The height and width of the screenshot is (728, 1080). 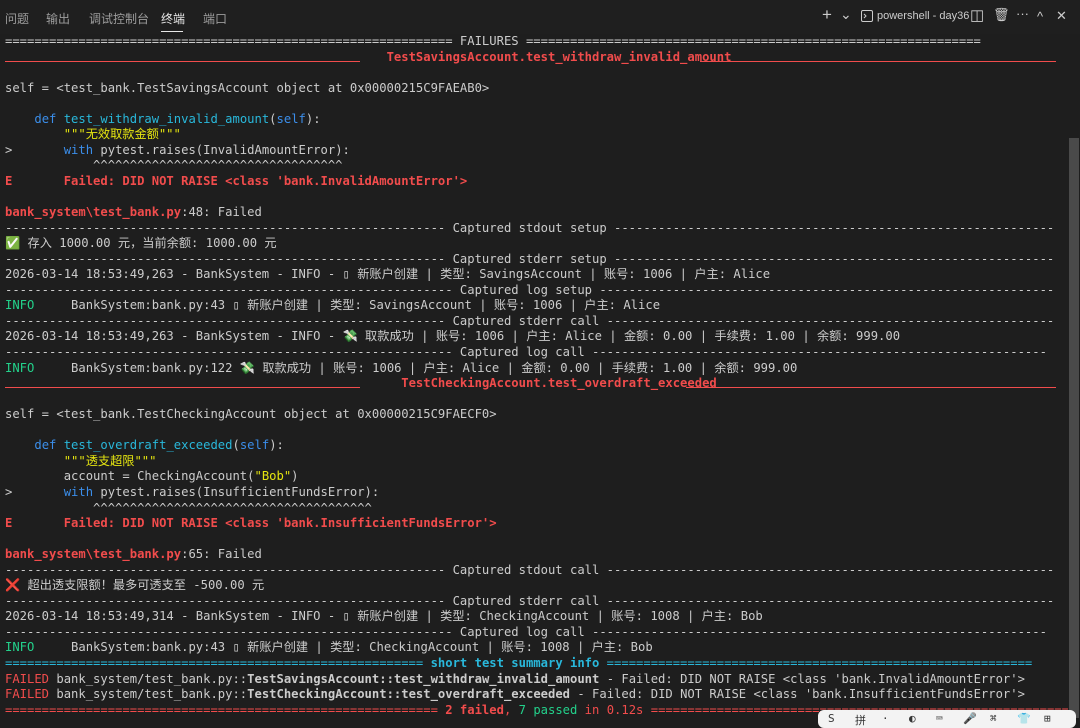 I want to click on maximize-panel-icon: ^, so click(x=1040, y=16).